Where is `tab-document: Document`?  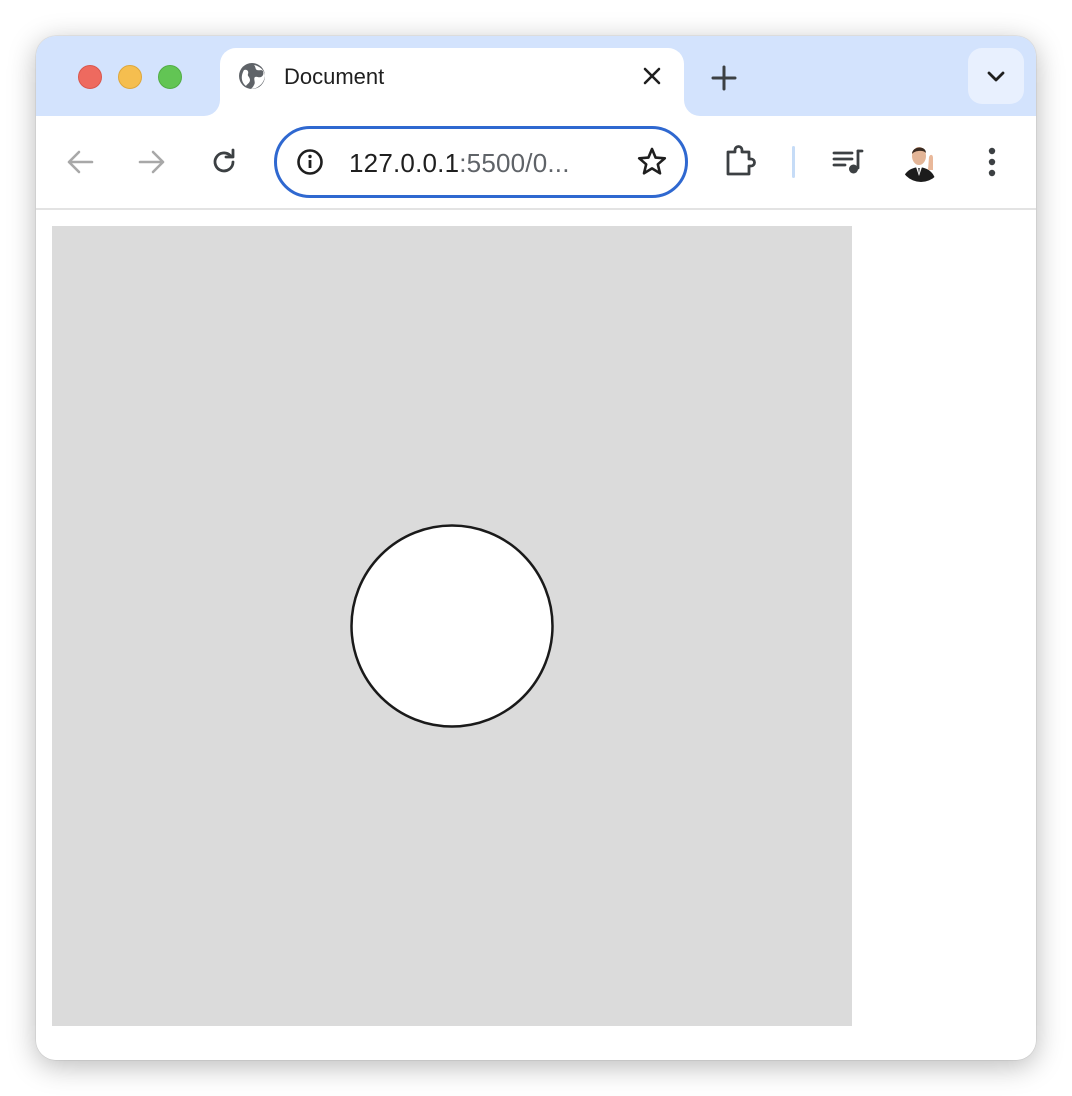 tab-document: Document is located at coordinates (452, 82).